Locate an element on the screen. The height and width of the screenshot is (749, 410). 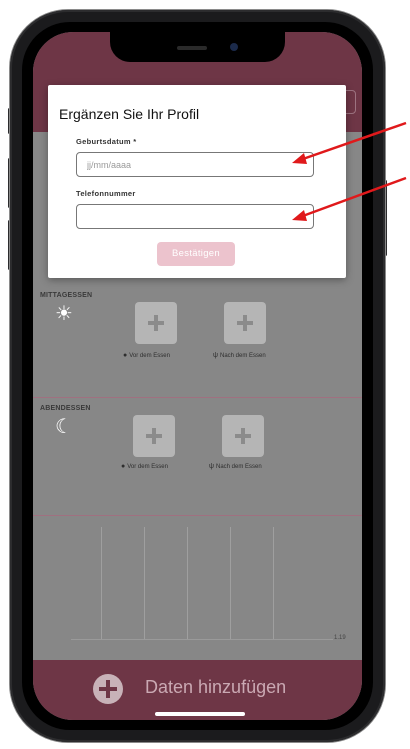
arrow-to-phone is located at coordinates (349, 198).